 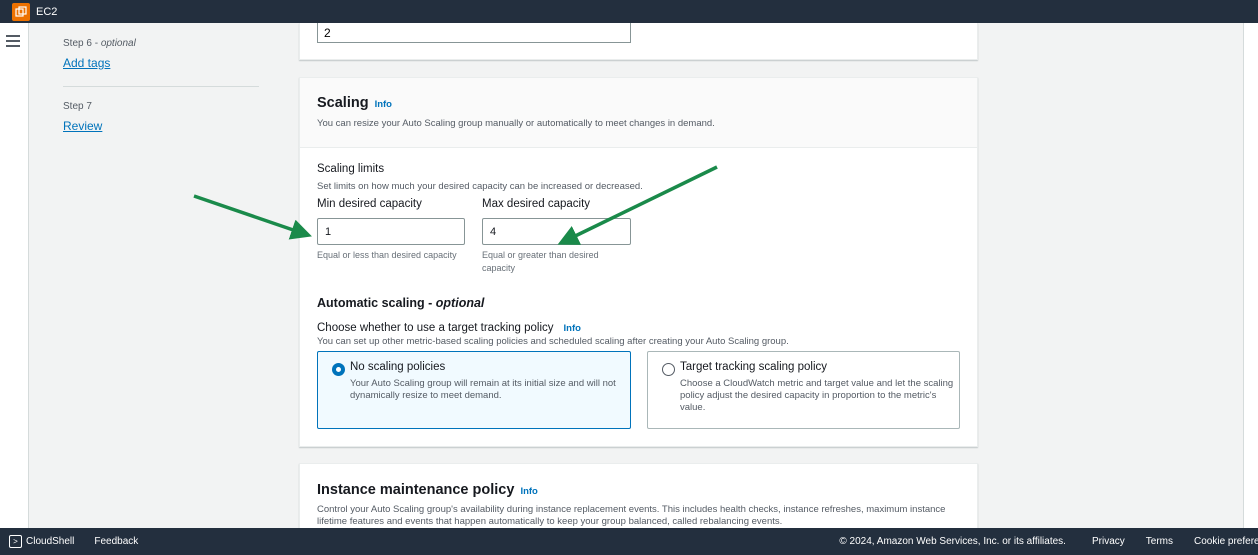 What do you see at coordinates (116, 541) in the screenshot?
I see `feedback-link: Feedback` at bounding box center [116, 541].